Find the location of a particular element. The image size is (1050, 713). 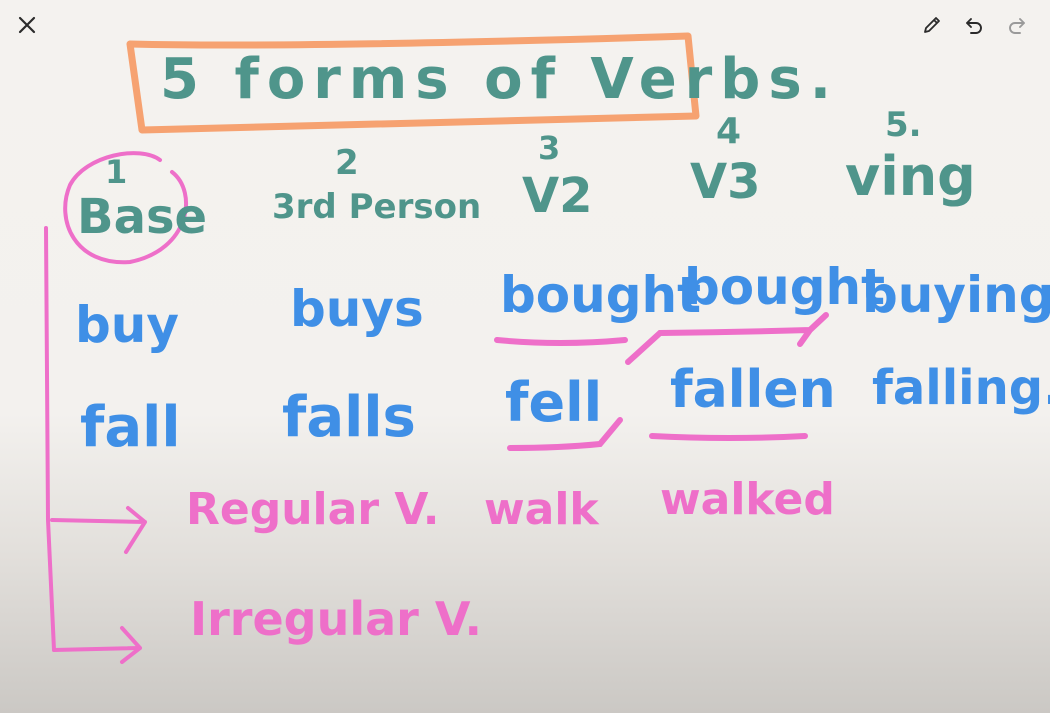

redo-icon is located at coordinates (1017, 26).